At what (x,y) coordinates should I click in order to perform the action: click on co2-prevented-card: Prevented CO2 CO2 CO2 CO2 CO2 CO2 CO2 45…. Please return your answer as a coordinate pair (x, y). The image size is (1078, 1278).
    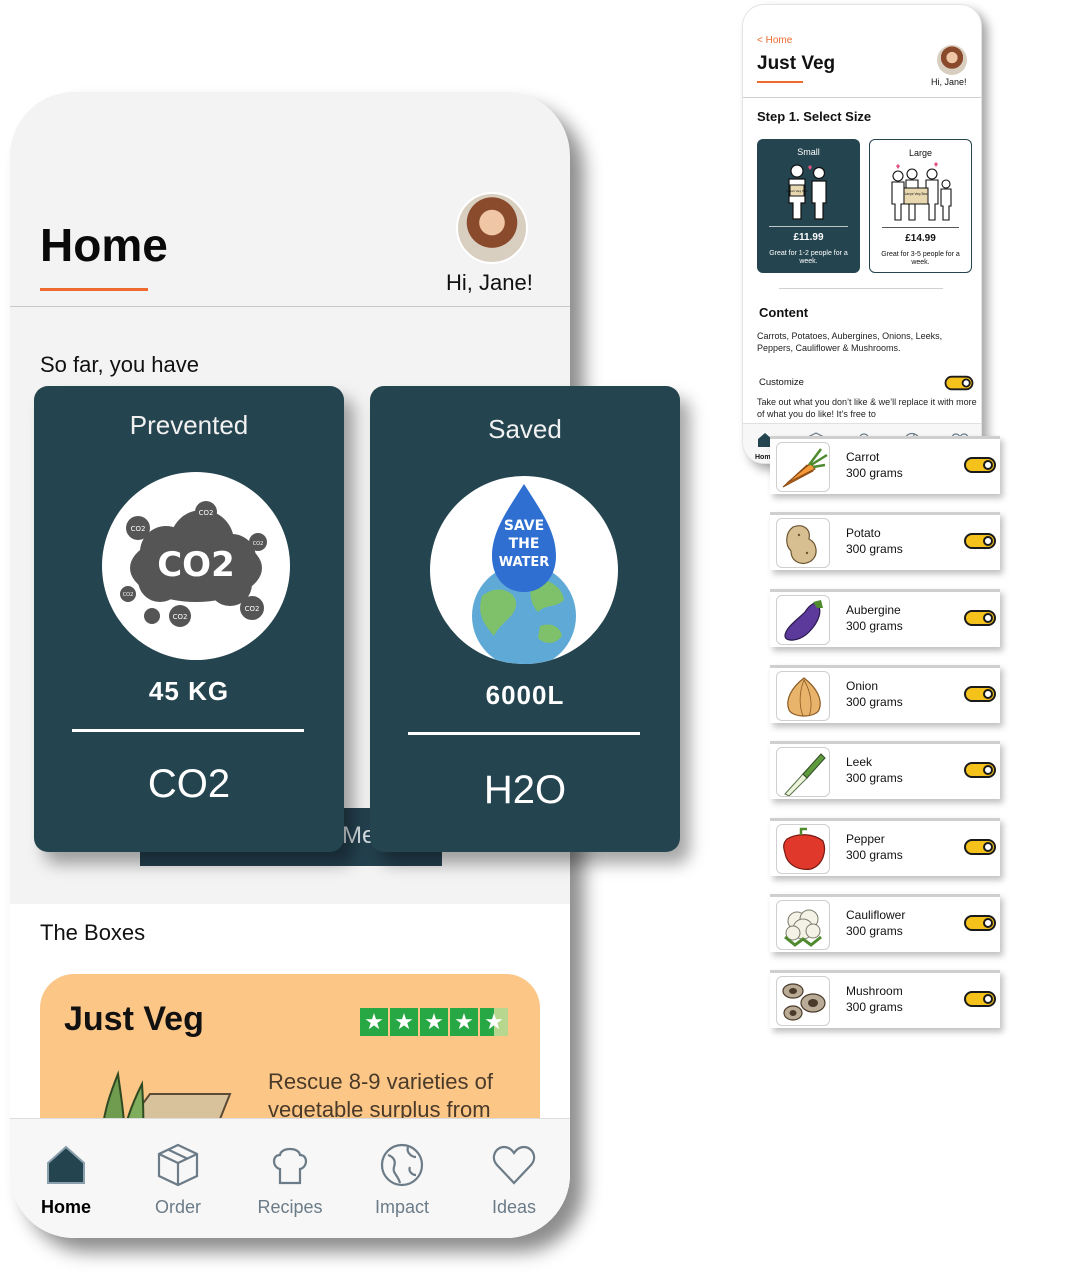
    Looking at the image, I should click on (189, 619).